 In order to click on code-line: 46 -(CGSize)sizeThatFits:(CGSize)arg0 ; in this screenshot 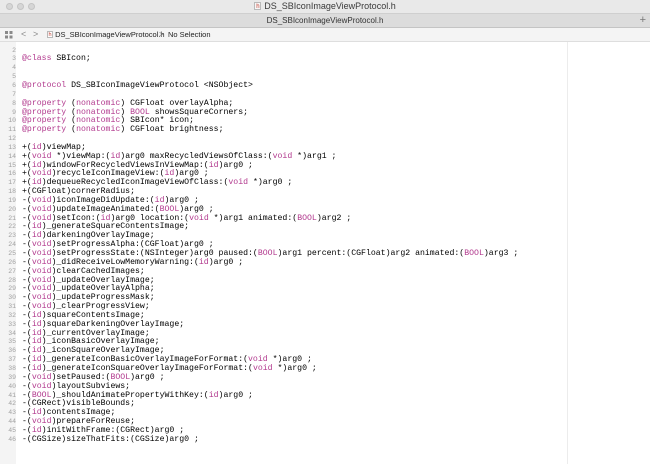, I will do `click(329, 440)`.